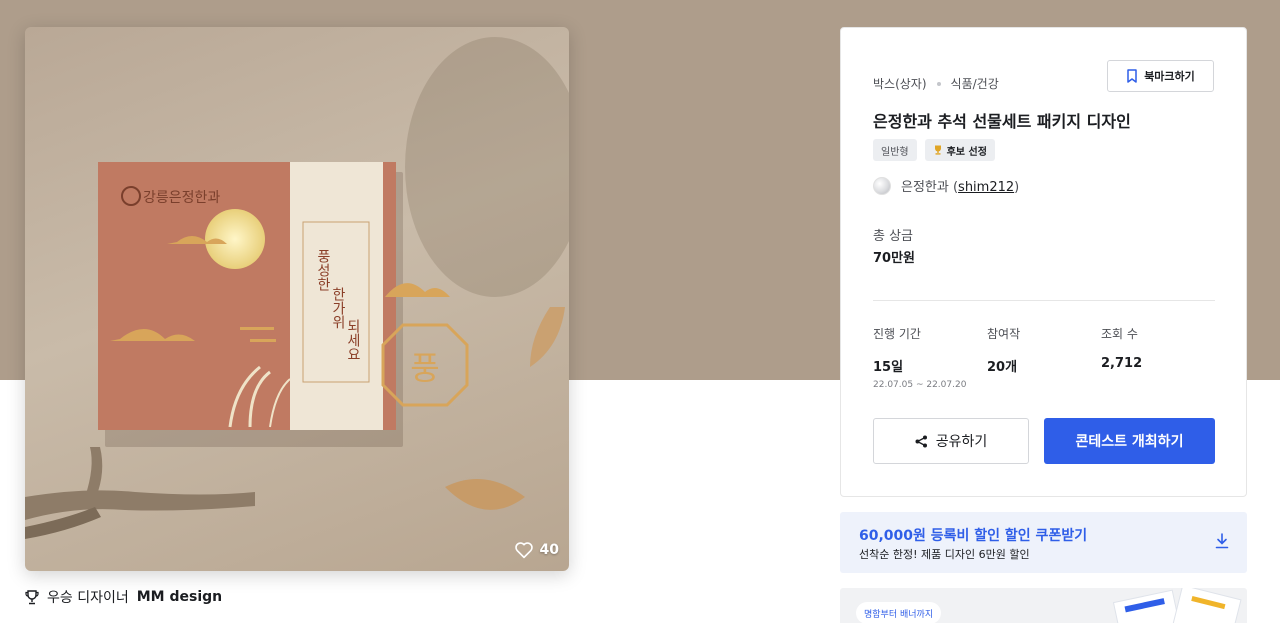 The height and width of the screenshot is (623, 1280). Describe the element at coordinates (1222, 541) in the screenshot. I see `download-icon` at that location.